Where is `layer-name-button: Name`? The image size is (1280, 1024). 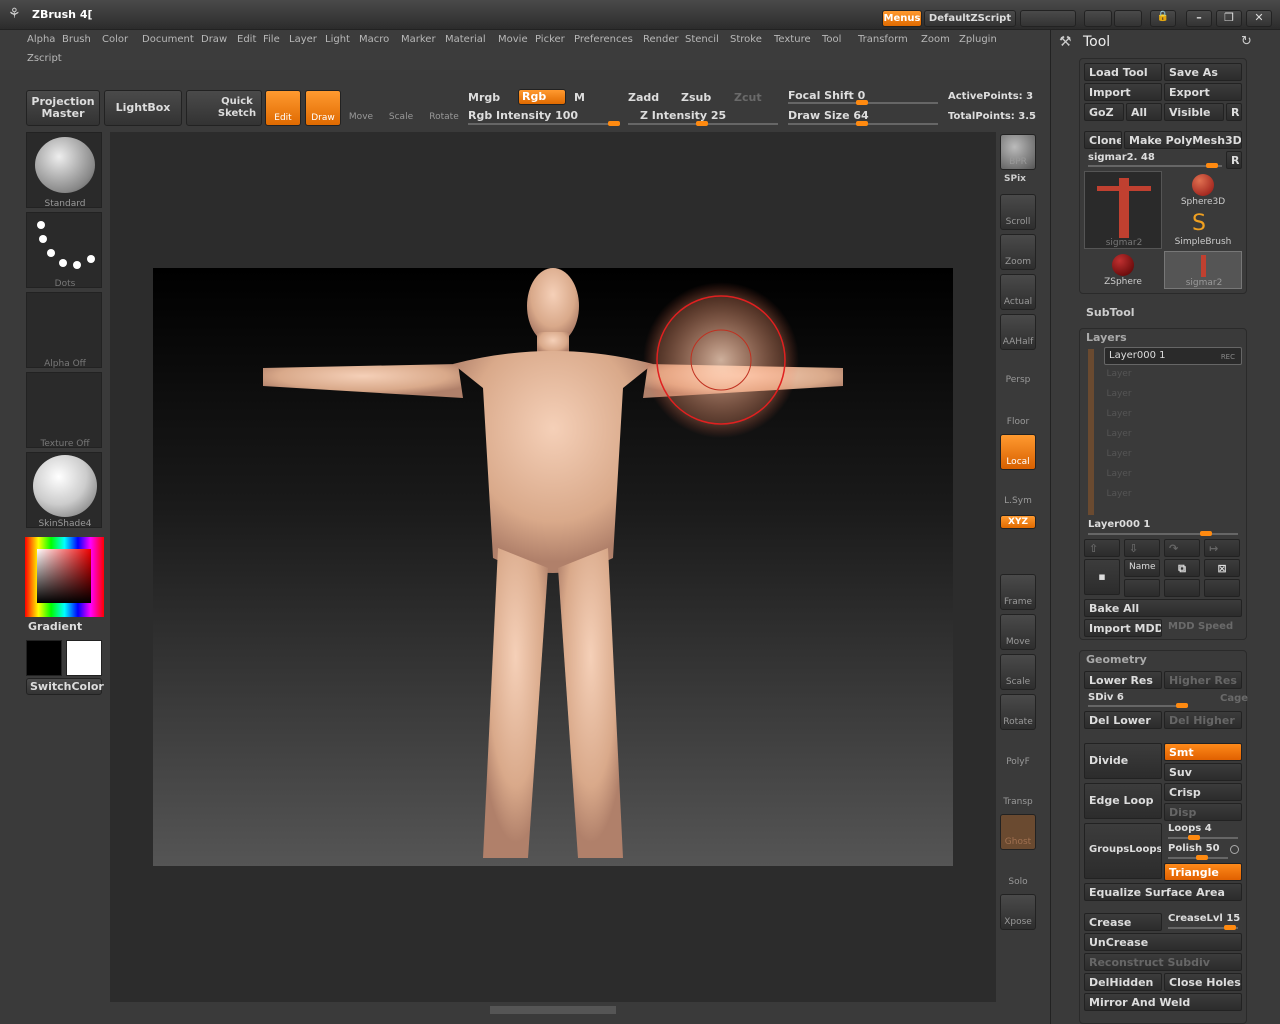
layer-name-button: Name is located at coordinates (1142, 568).